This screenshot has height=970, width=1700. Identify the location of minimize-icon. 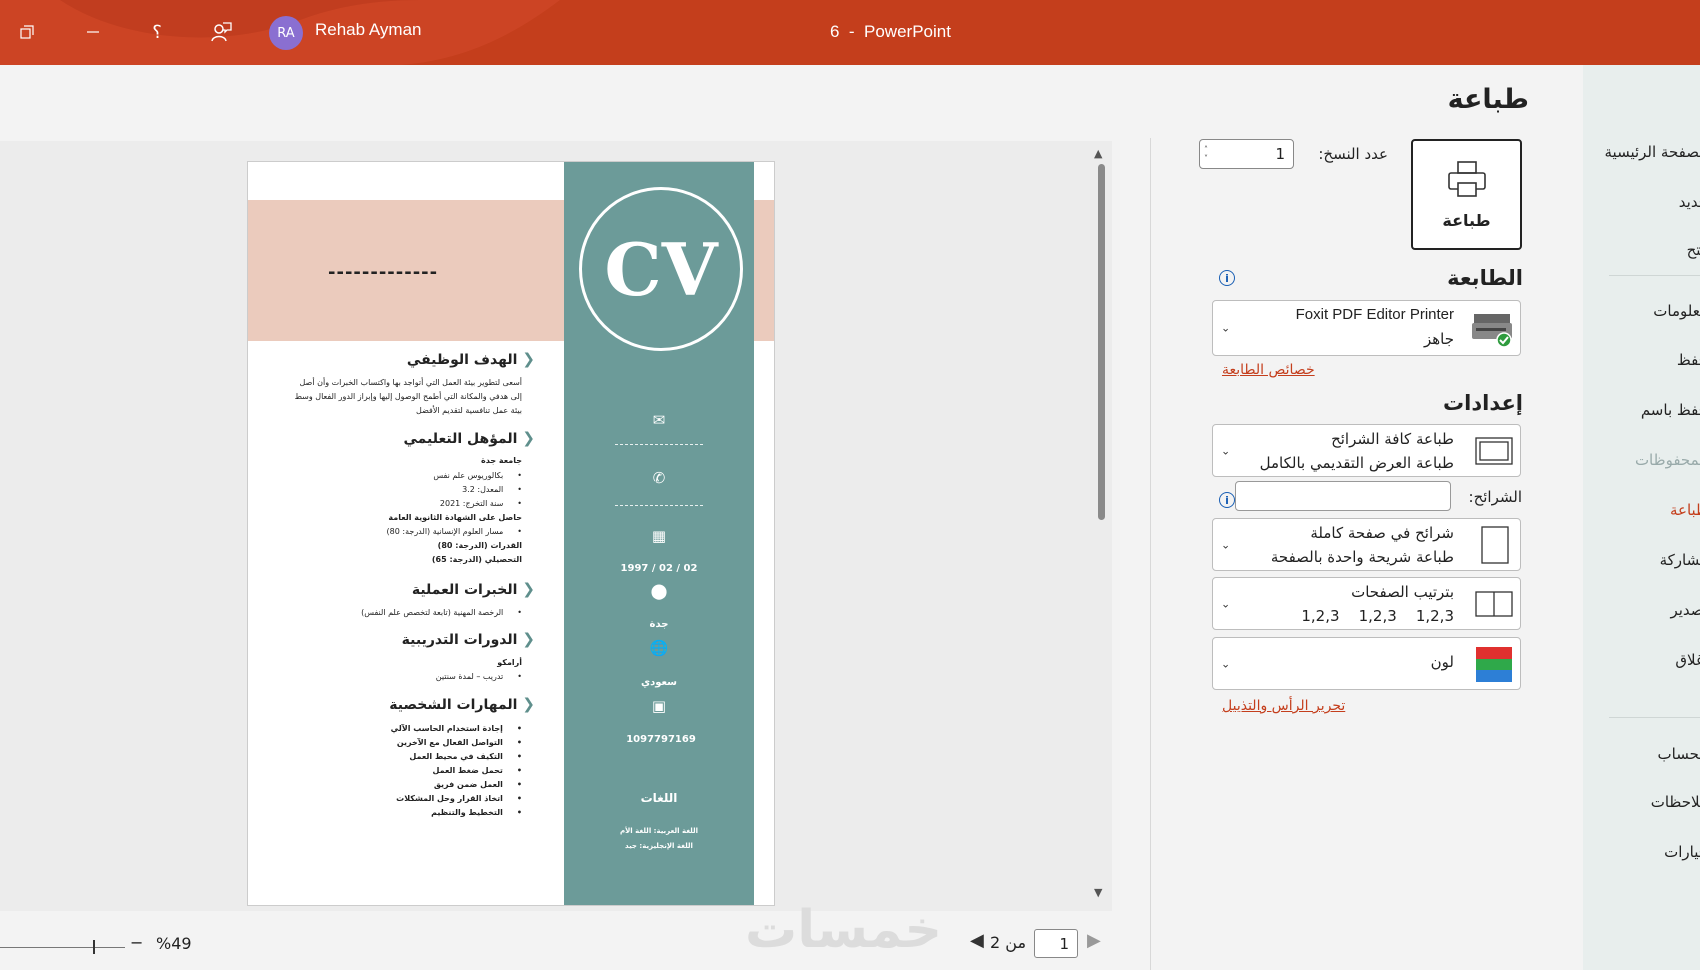
(93, 32).